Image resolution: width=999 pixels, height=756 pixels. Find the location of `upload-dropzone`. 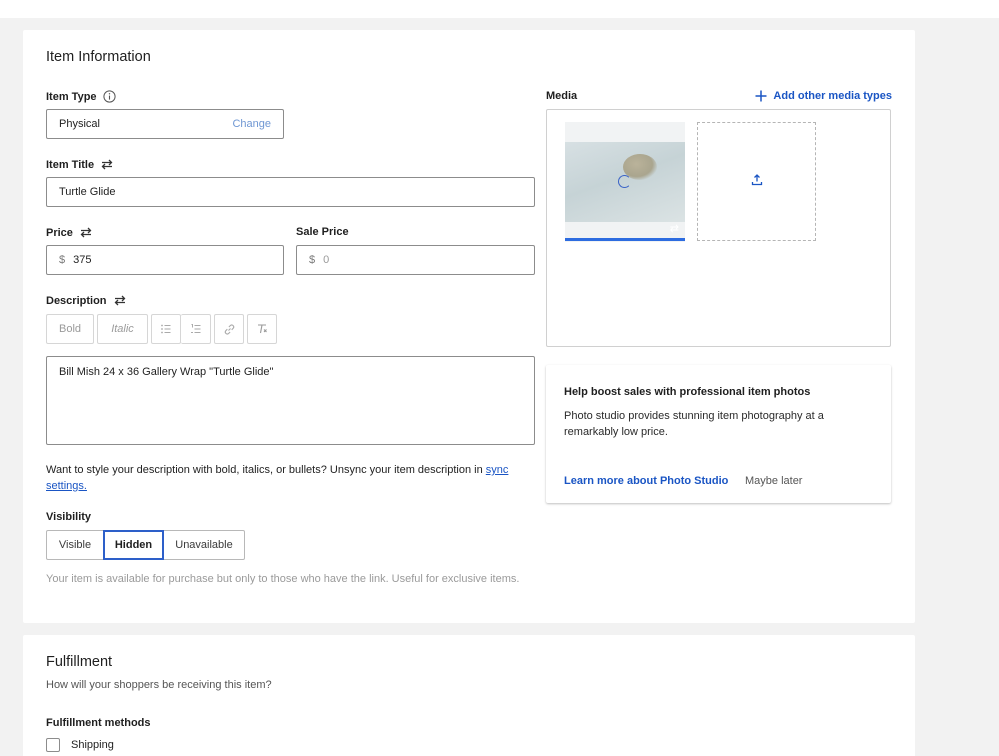

upload-dropzone is located at coordinates (756, 181).